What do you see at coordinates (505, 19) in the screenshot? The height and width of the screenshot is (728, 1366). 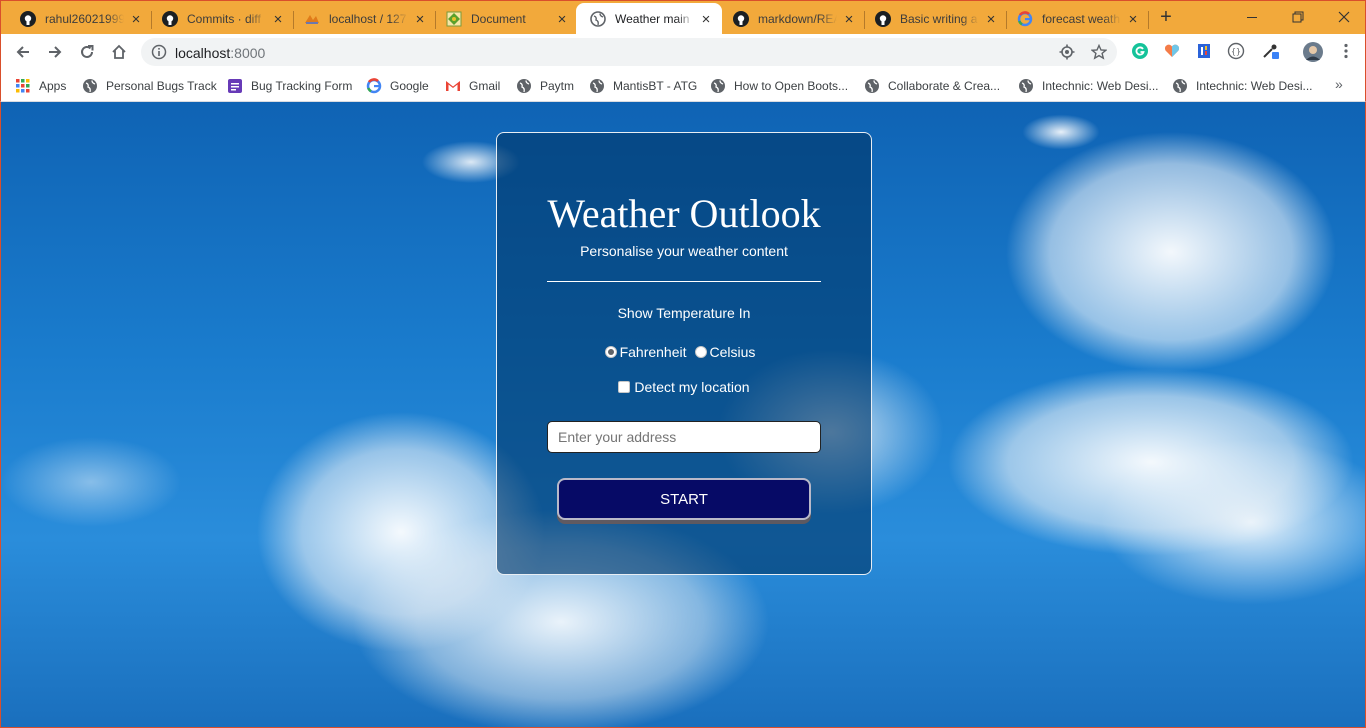 I see `tab-4: Document ×` at bounding box center [505, 19].